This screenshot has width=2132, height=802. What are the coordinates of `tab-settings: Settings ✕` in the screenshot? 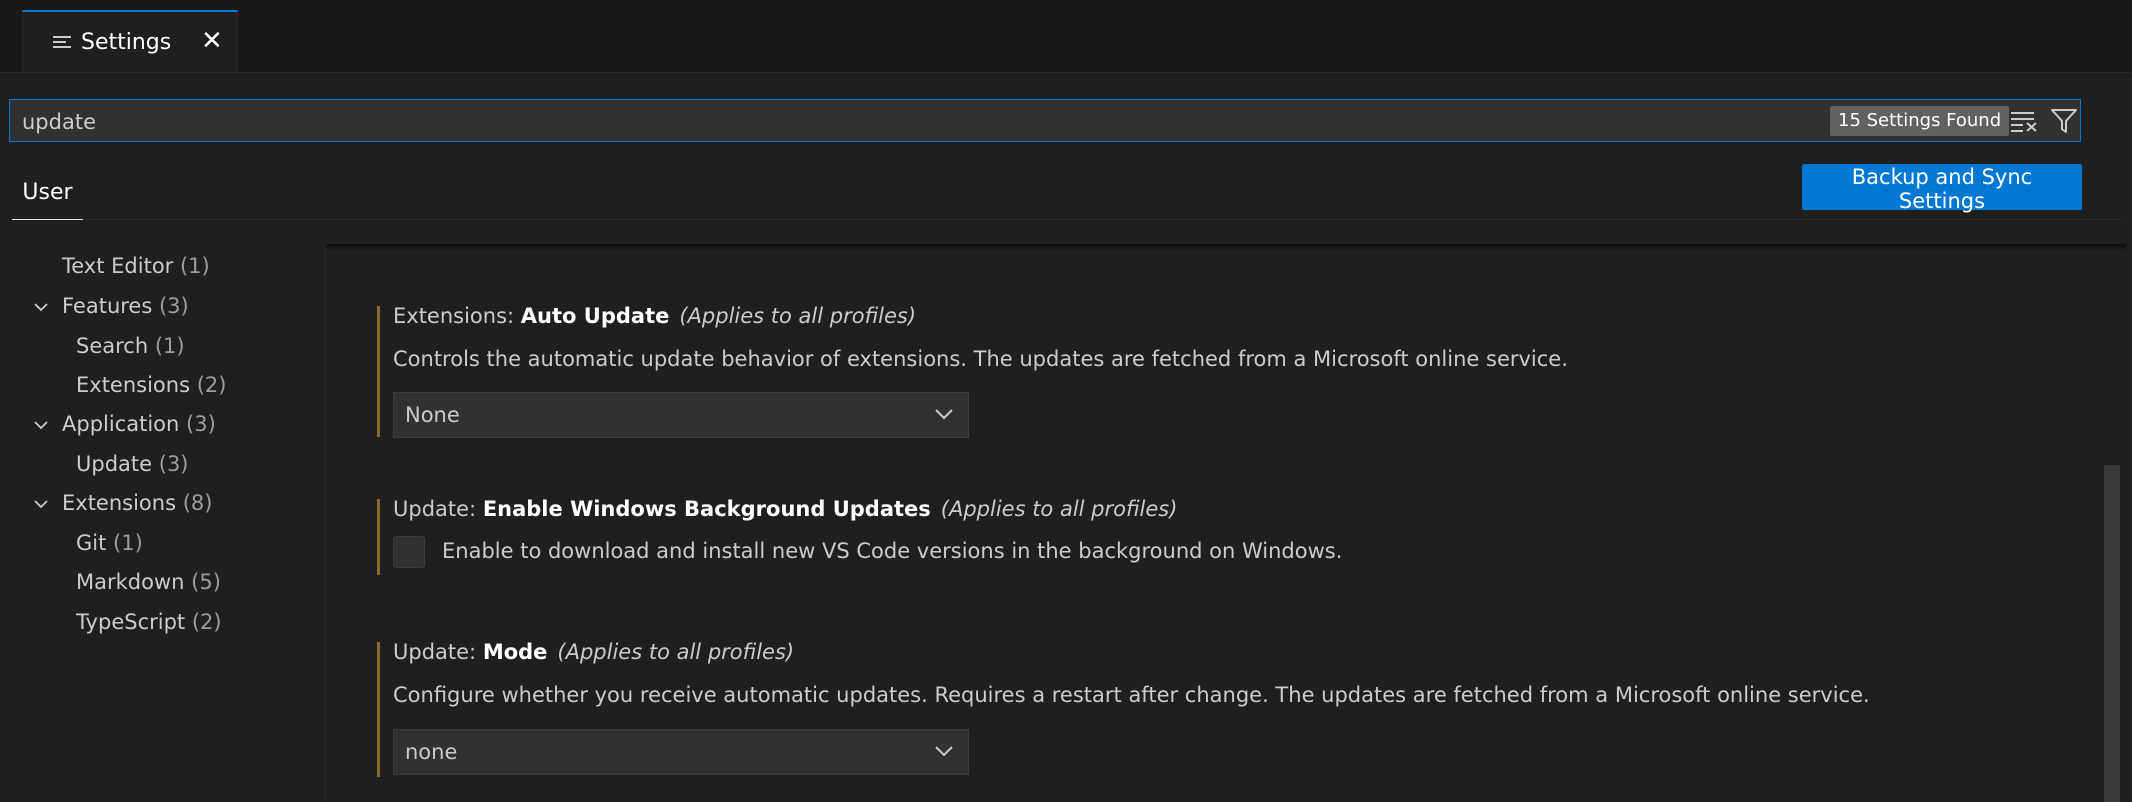 It's located at (130, 41).